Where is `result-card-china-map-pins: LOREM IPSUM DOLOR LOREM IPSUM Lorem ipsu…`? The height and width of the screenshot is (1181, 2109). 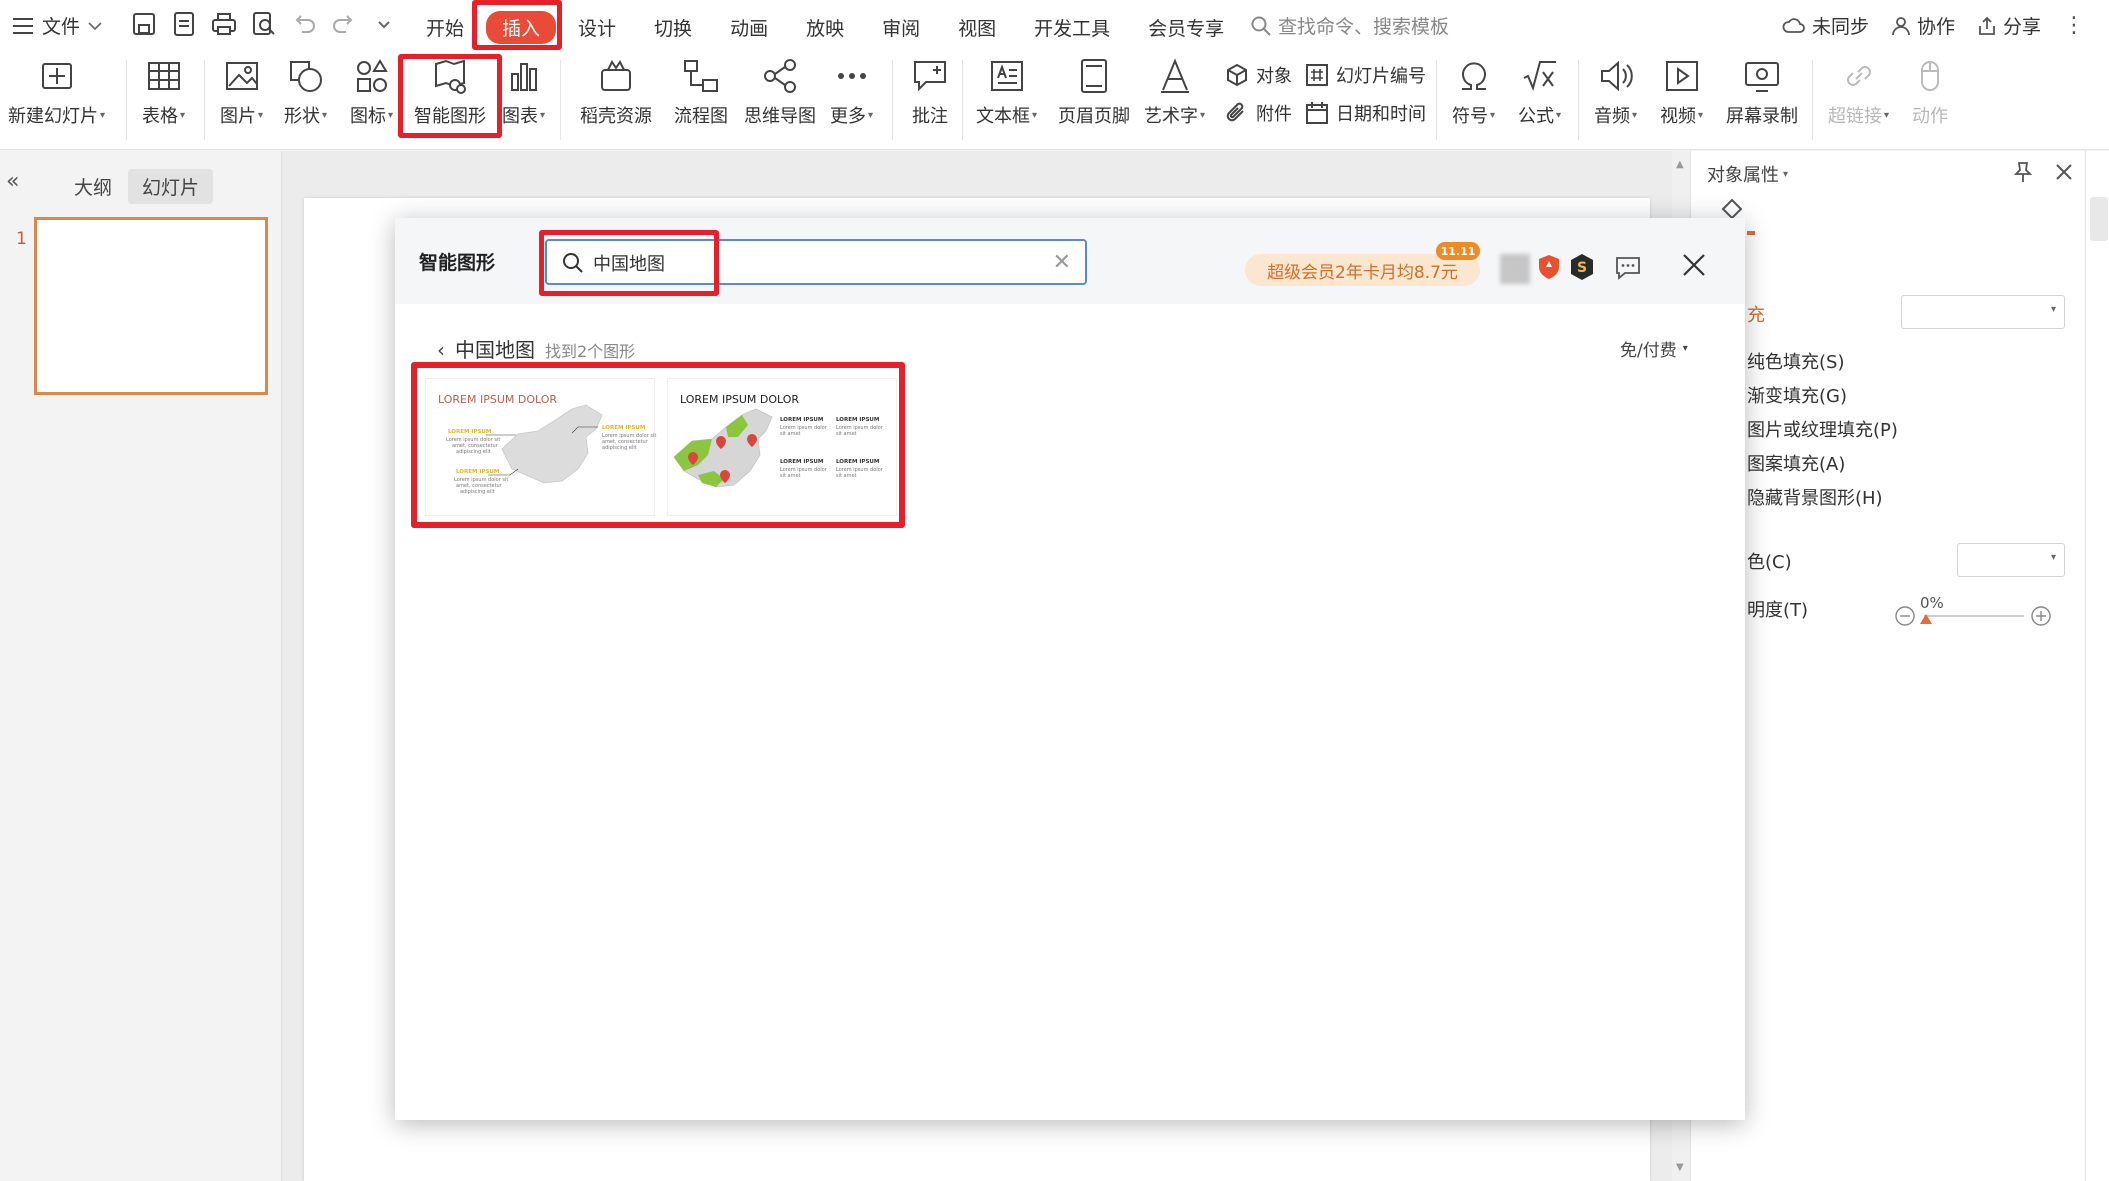
result-card-china-map-pins: LOREM IPSUM DOLOR LOREM IPSUM Lorem ipsu… is located at coordinates (782, 447).